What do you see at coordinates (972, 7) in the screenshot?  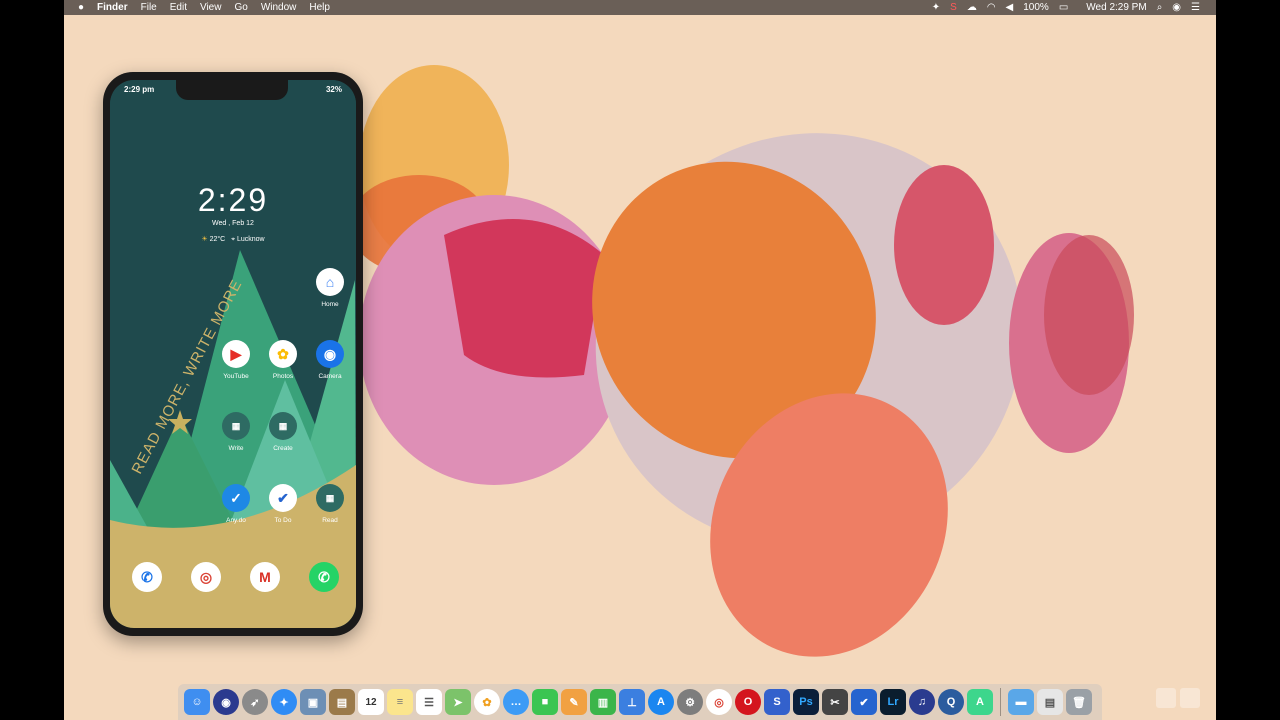 I see `cloud-icon: ☁` at bounding box center [972, 7].